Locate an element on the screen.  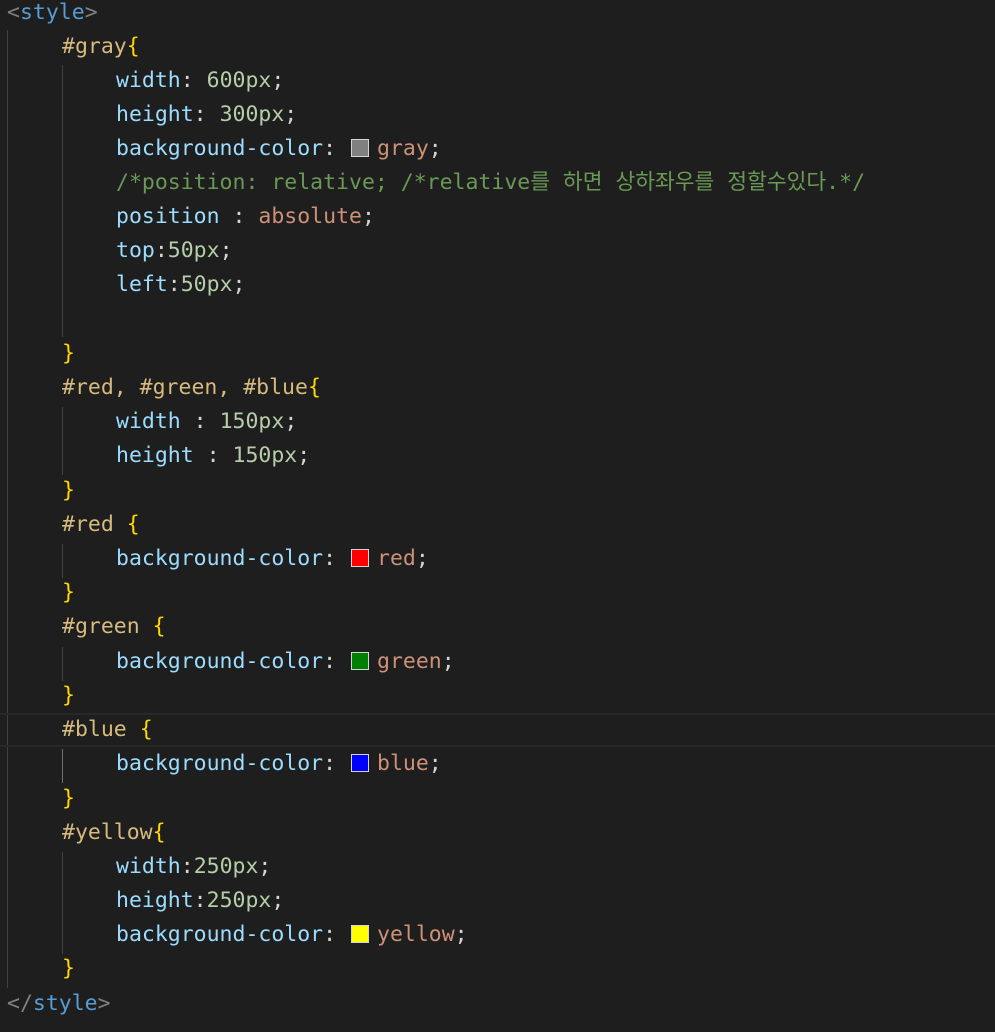
code-line: background-color: blue; is located at coordinates (279, 764).